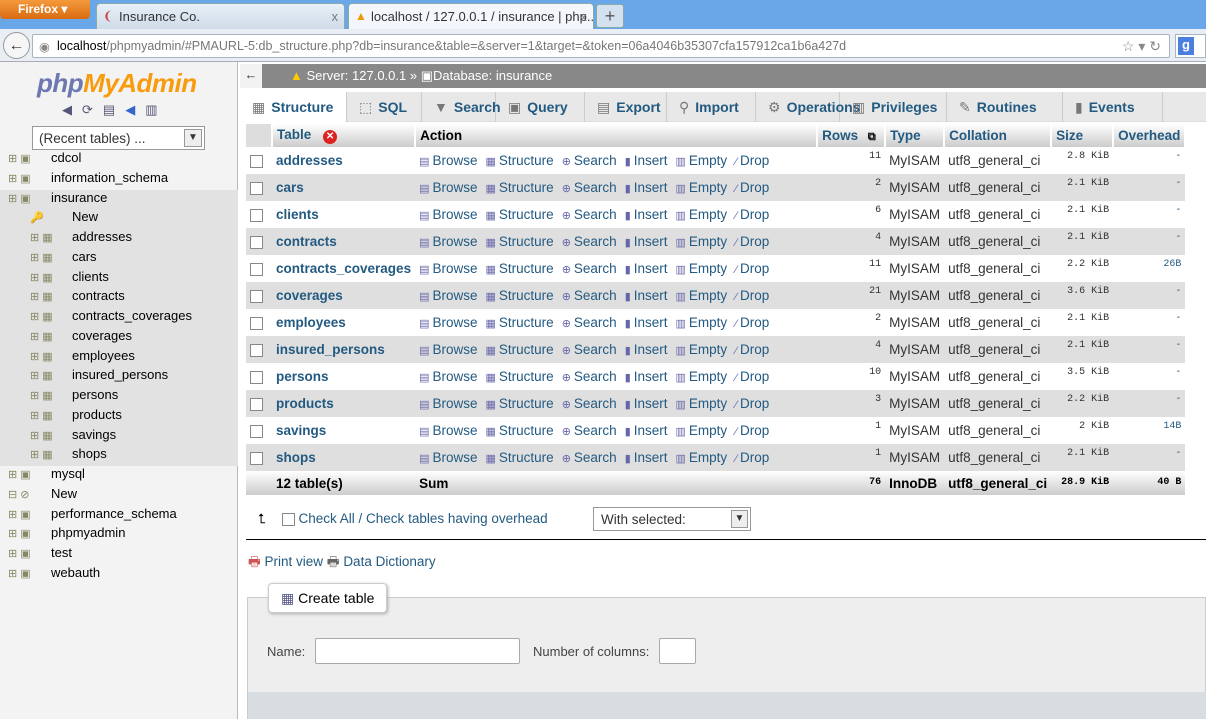  Describe the element at coordinates (626, 107) in the screenshot. I see `tab-export: ▤ Export` at that location.